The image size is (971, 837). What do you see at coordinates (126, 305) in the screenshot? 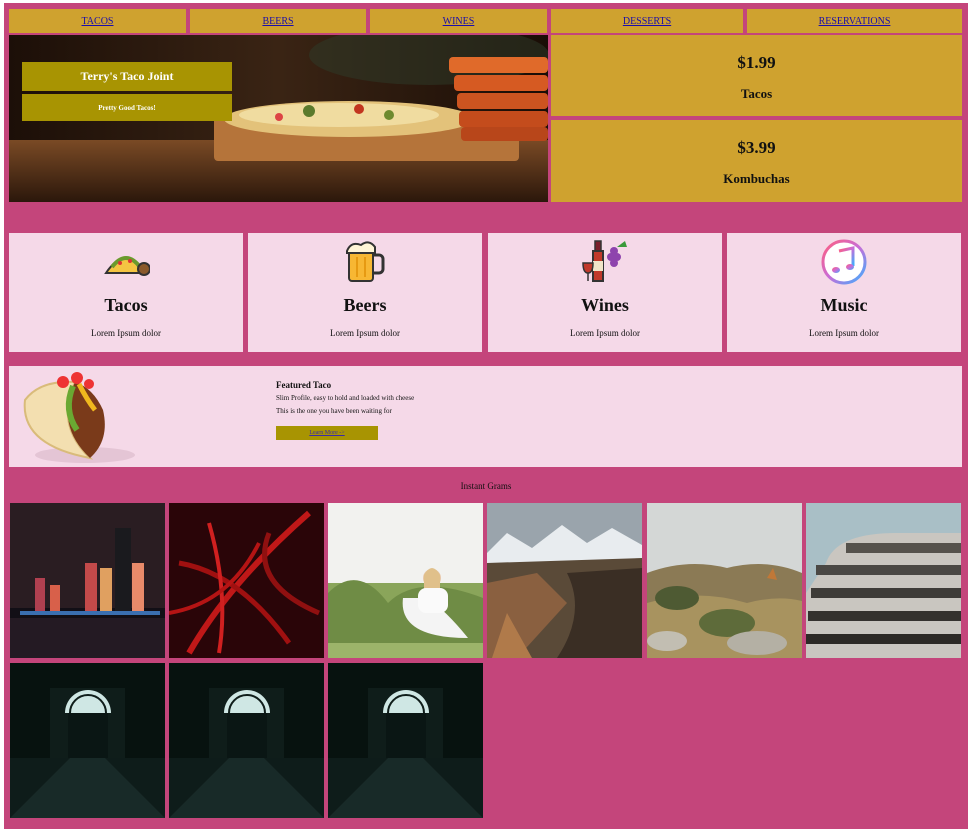
I see `card-title: Tacos` at bounding box center [126, 305].